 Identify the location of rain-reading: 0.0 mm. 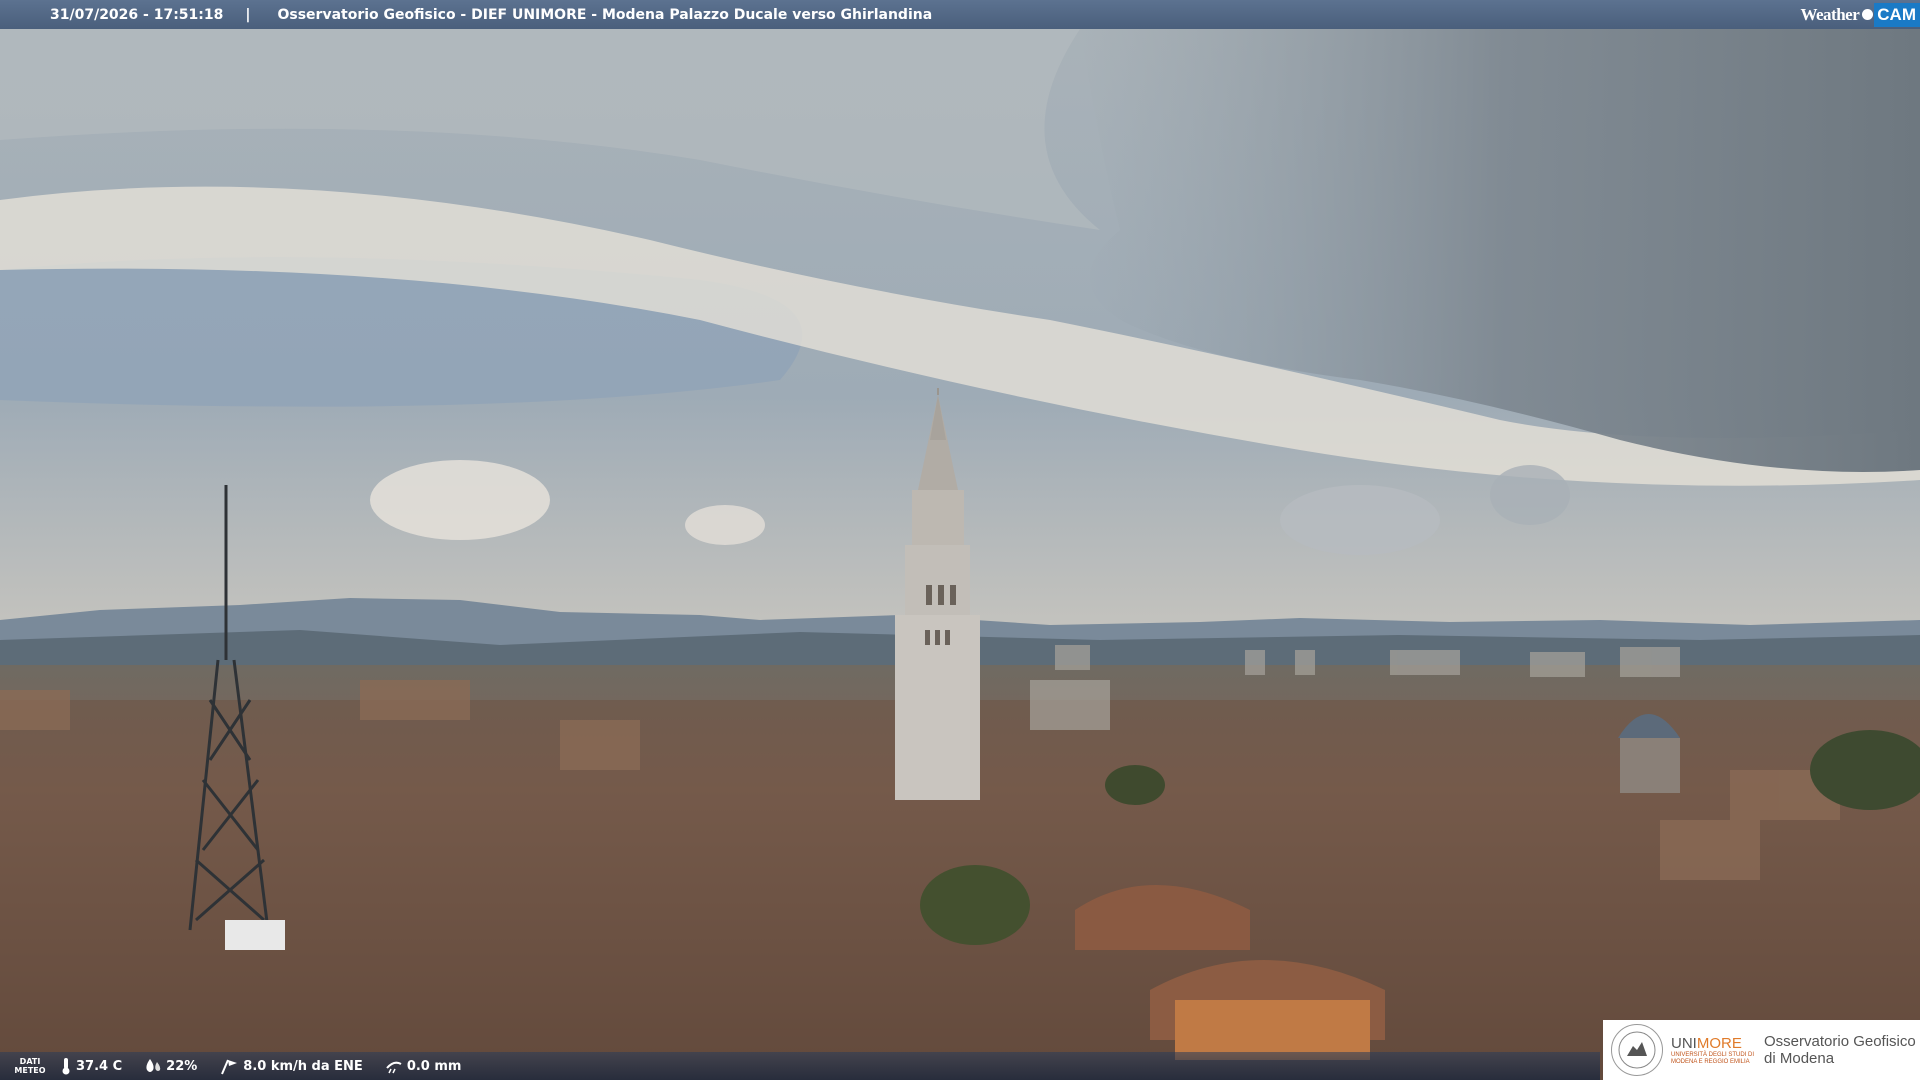
(423, 1066).